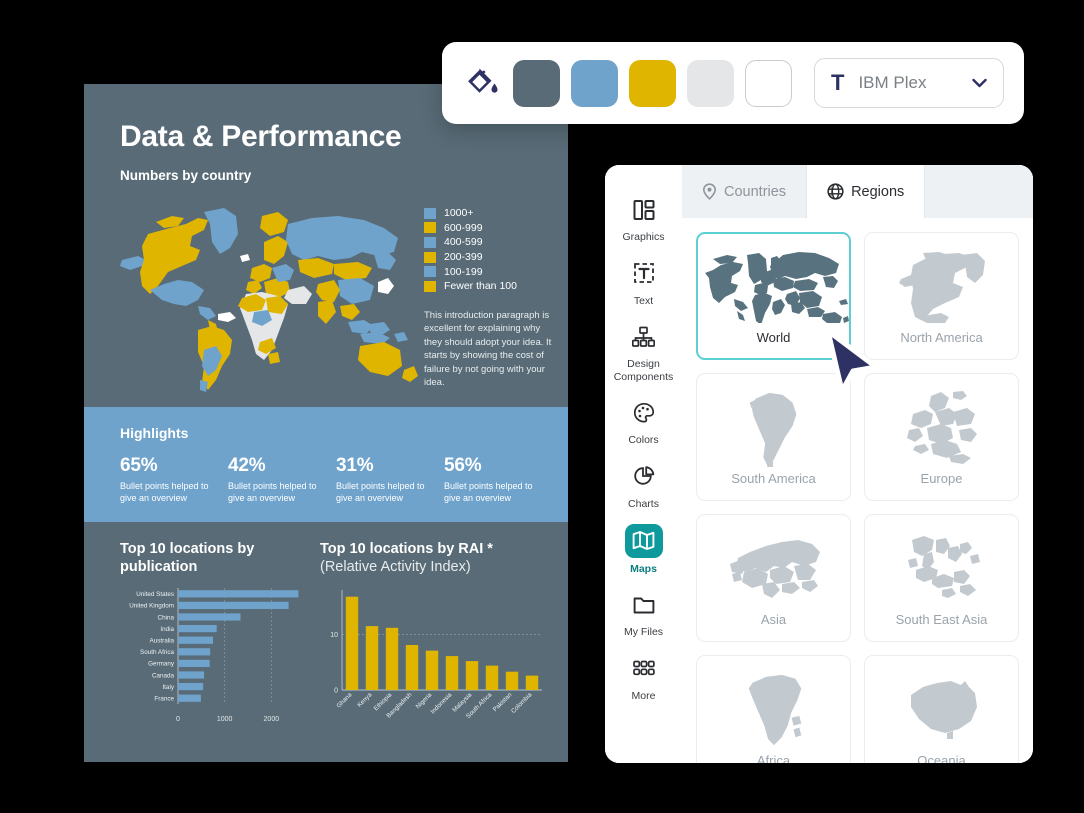  What do you see at coordinates (463, 227) in the screenshot?
I see `legend-label: 600-999` at bounding box center [463, 227].